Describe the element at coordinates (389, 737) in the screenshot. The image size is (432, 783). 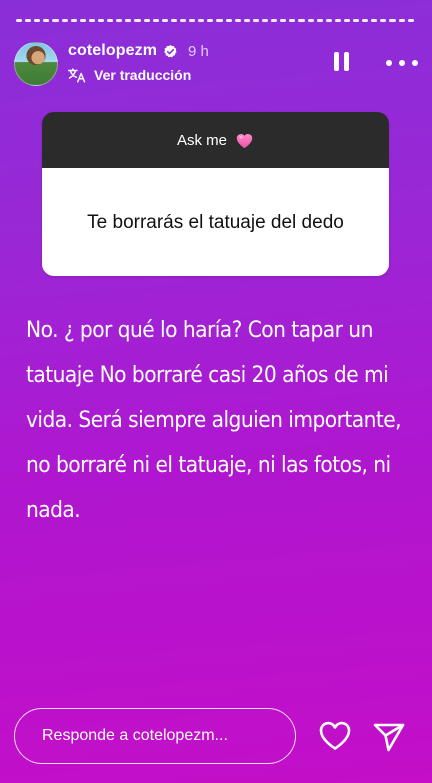
I see `send-icon` at that location.